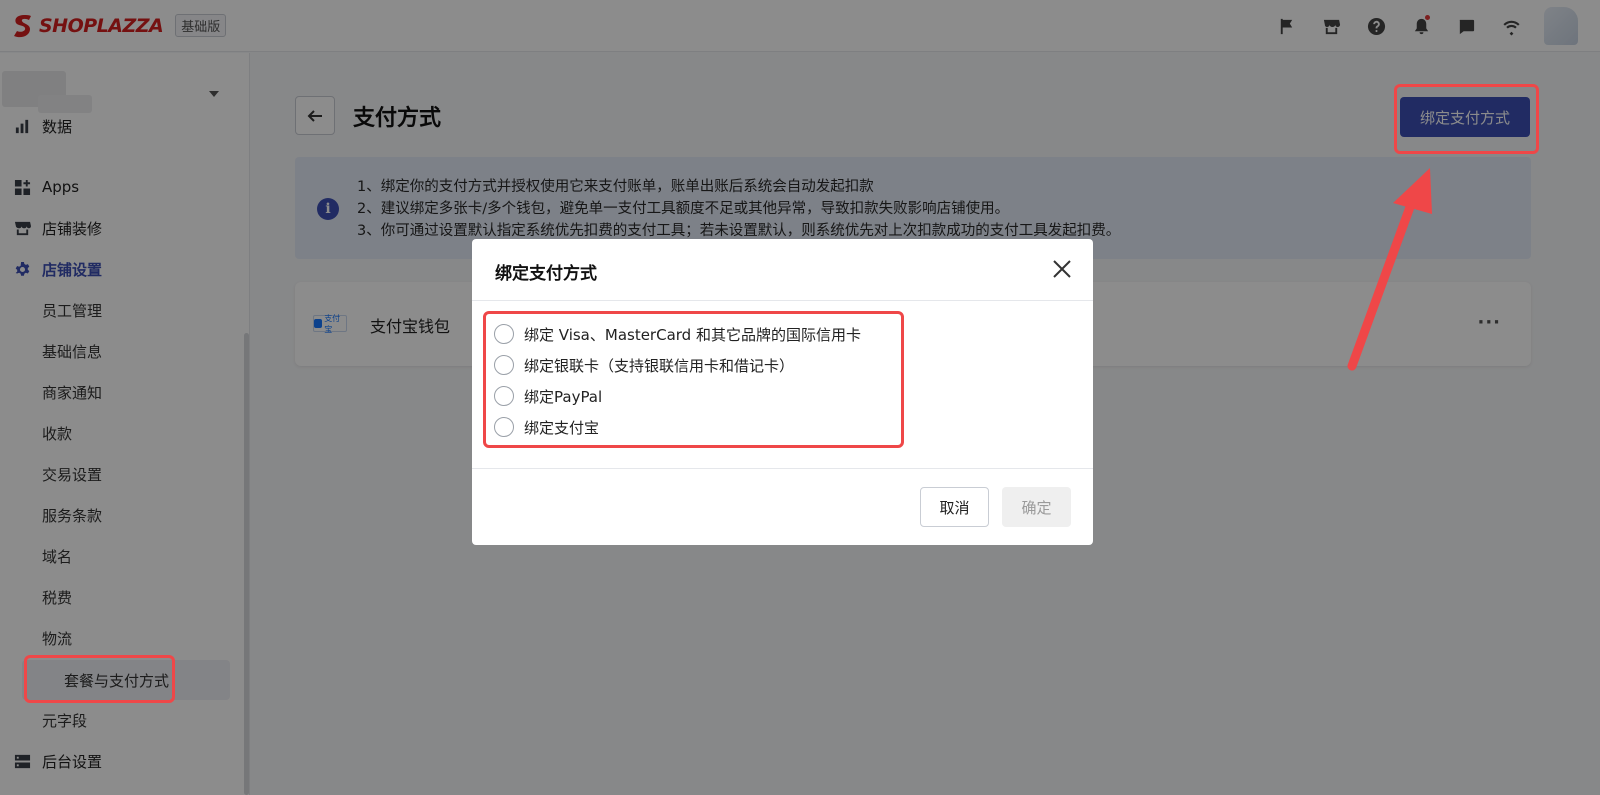 This screenshot has height=795, width=1600. Describe the element at coordinates (693, 379) in the screenshot. I see `highlight-options` at that location.